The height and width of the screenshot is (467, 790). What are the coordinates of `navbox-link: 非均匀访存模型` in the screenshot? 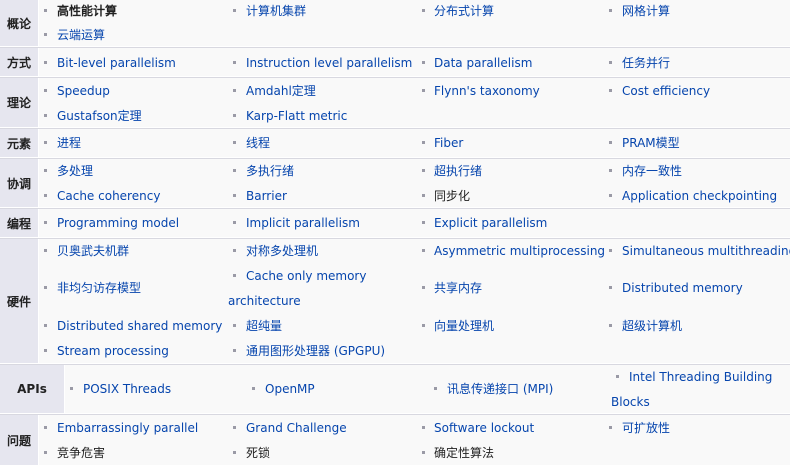 It's located at (99, 288).